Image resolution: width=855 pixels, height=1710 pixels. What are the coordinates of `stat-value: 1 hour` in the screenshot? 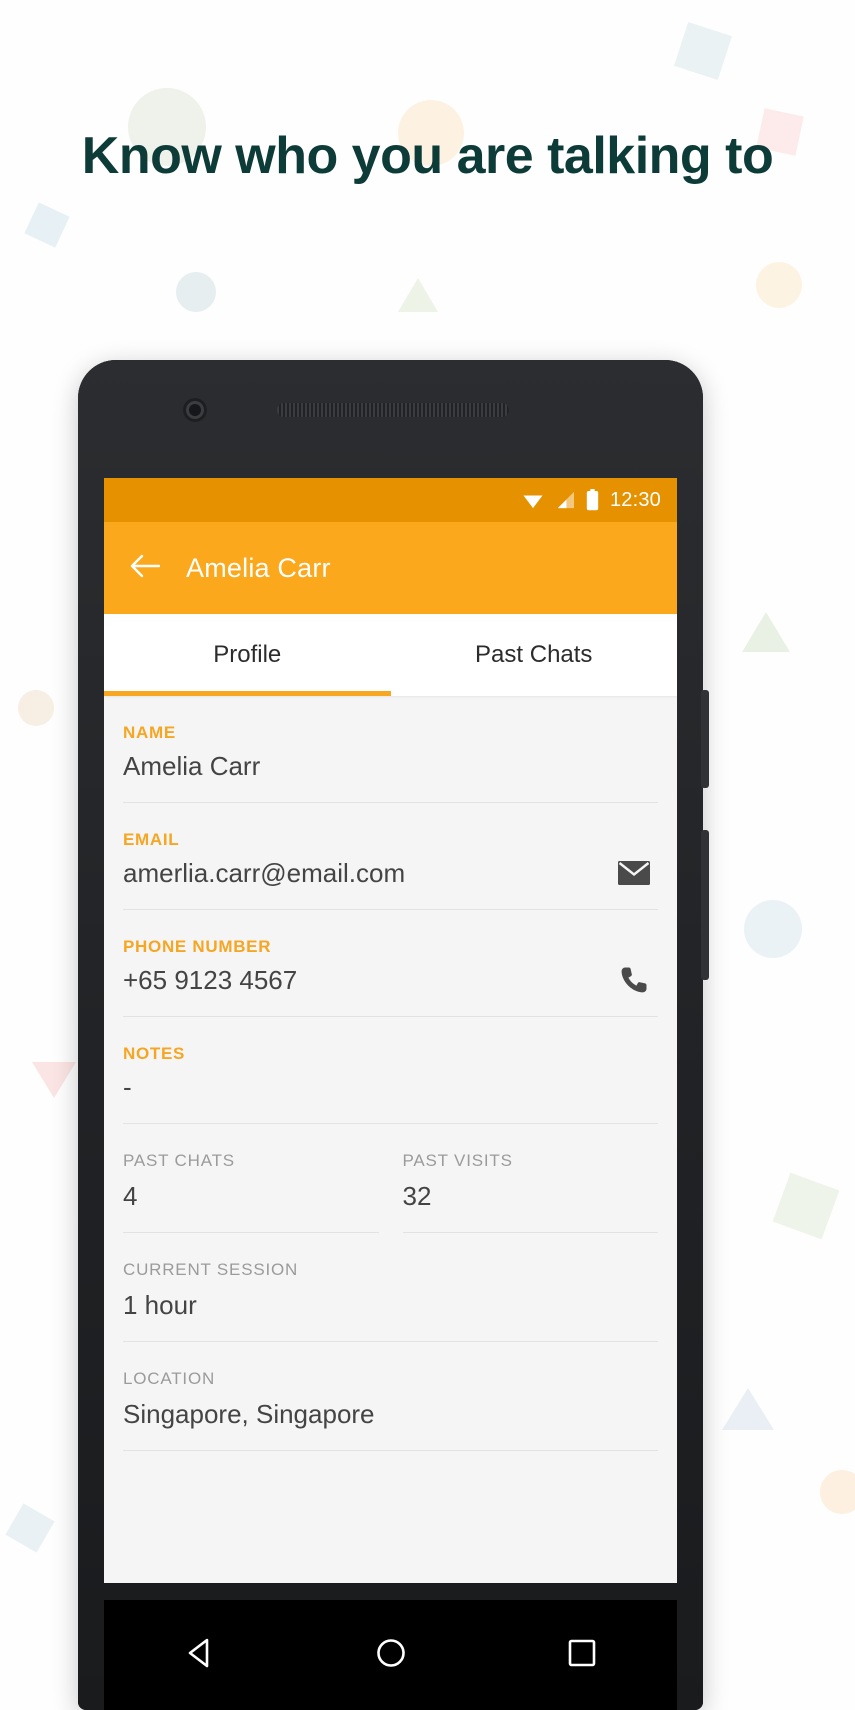 It's located at (160, 1305).